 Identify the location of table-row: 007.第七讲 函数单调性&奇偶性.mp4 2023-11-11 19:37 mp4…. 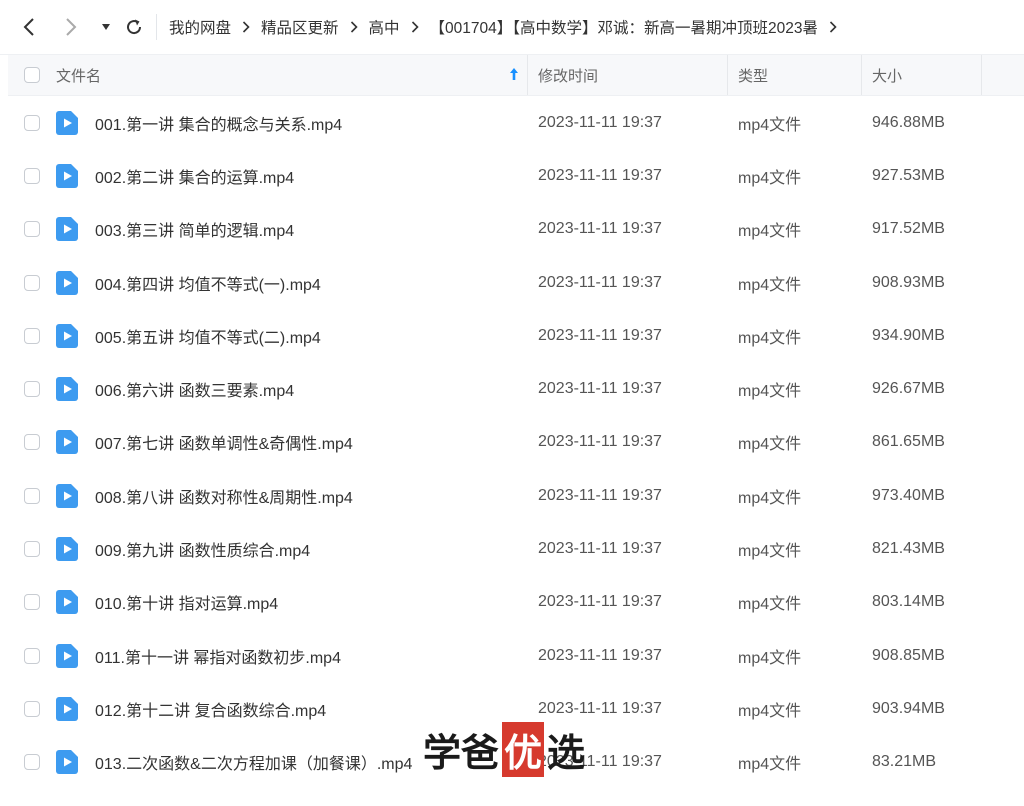
(516, 442).